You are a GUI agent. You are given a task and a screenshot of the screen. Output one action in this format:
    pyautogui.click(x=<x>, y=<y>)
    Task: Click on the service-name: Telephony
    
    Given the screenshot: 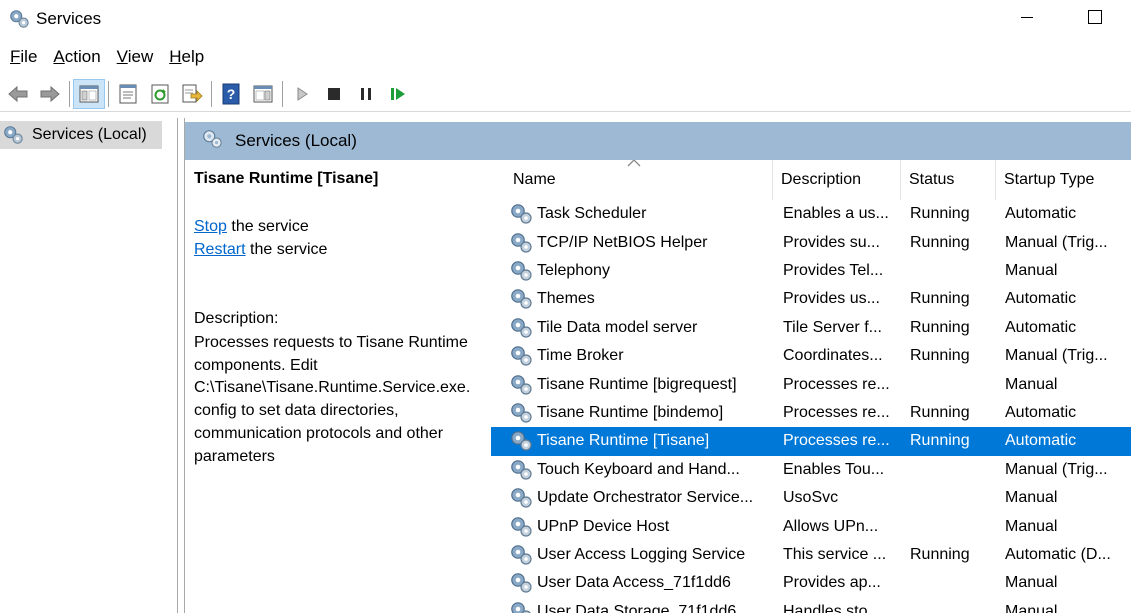 What is the action you would take?
    pyautogui.click(x=573, y=270)
    